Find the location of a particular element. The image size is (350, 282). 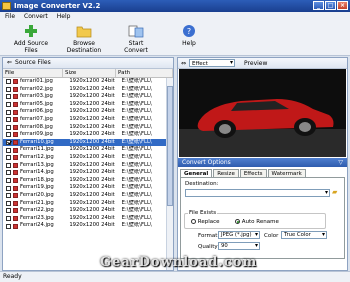

help-button: ? Help is located at coordinates (189, 35).